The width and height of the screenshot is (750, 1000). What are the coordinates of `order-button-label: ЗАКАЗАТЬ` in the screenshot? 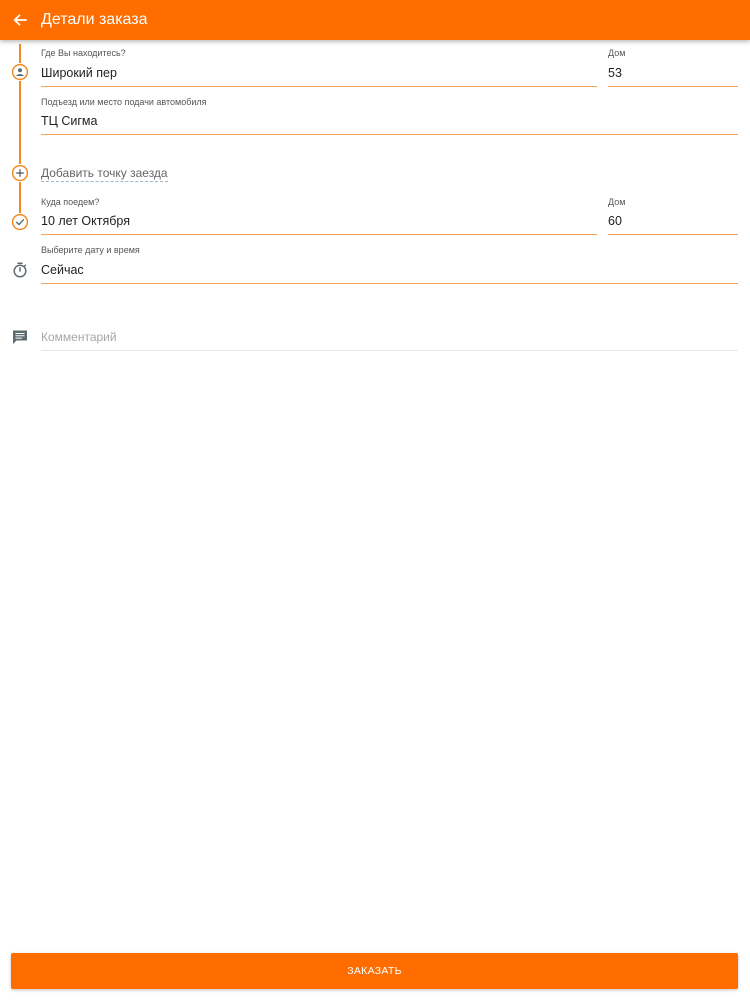 It's located at (374, 971).